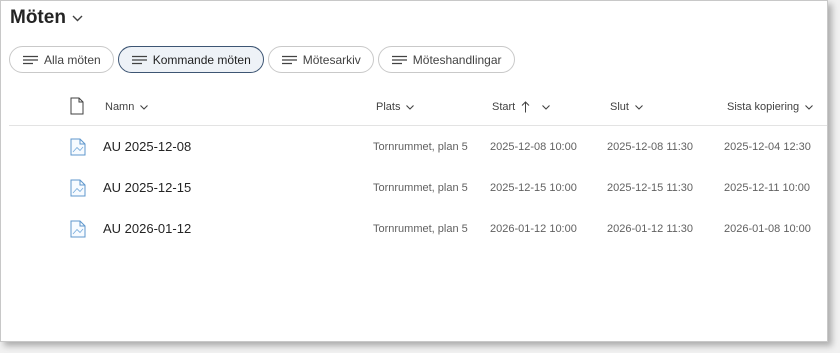 This screenshot has width=840, height=353. Describe the element at coordinates (147, 146) in the screenshot. I see `meeting-name-link: AU 2025-12-08` at that location.